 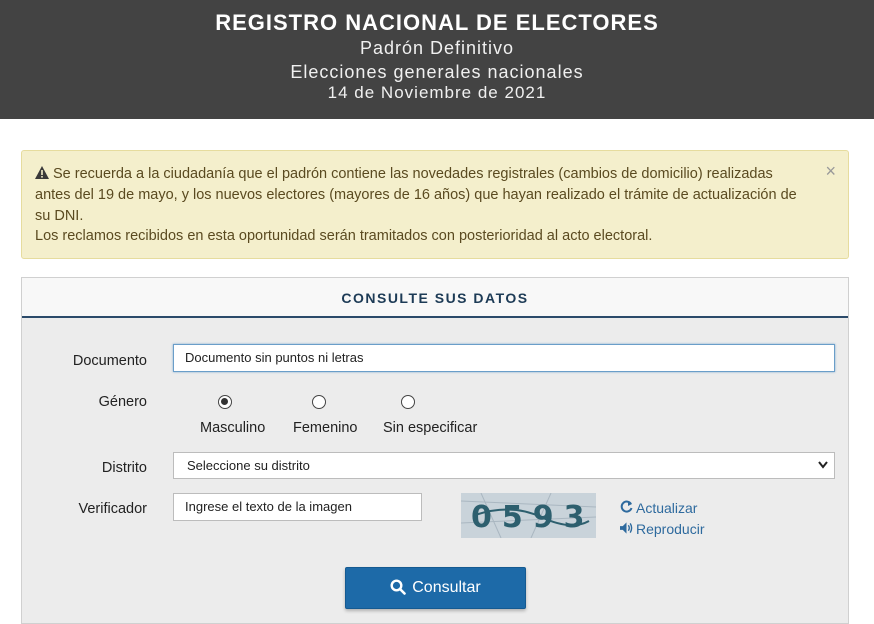 What do you see at coordinates (626, 528) in the screenshot?
I see `volume-icon` at bounding box center [626, 528].